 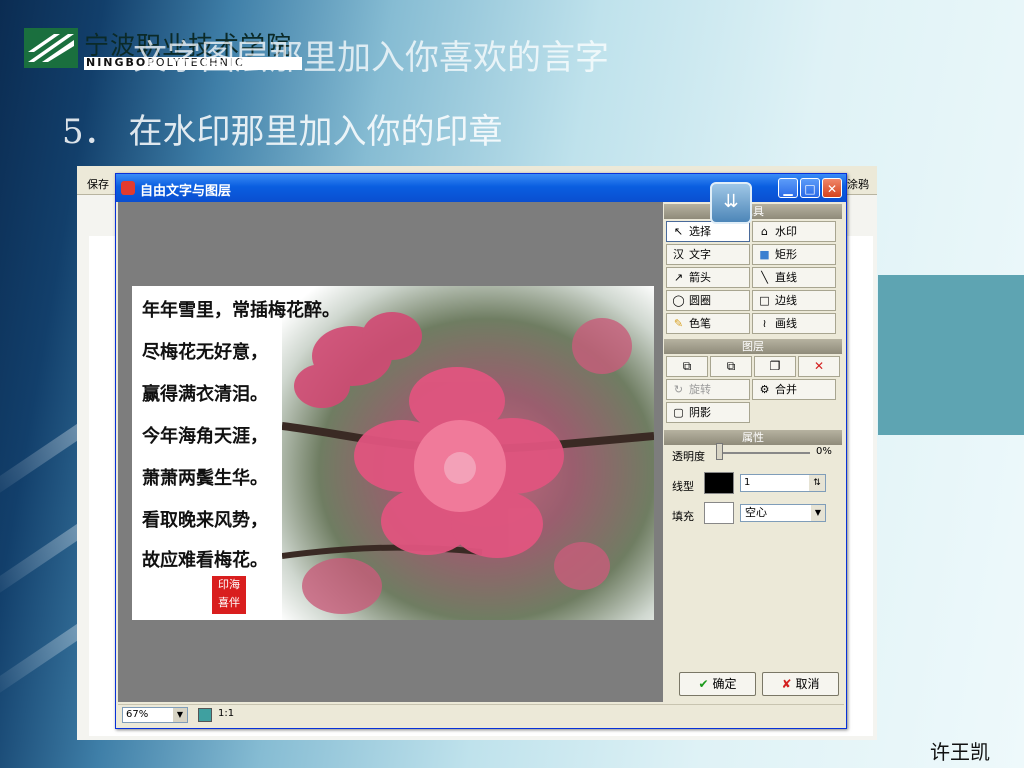 I want to click on tool-label: 箭头, so click(x=700, y=277).